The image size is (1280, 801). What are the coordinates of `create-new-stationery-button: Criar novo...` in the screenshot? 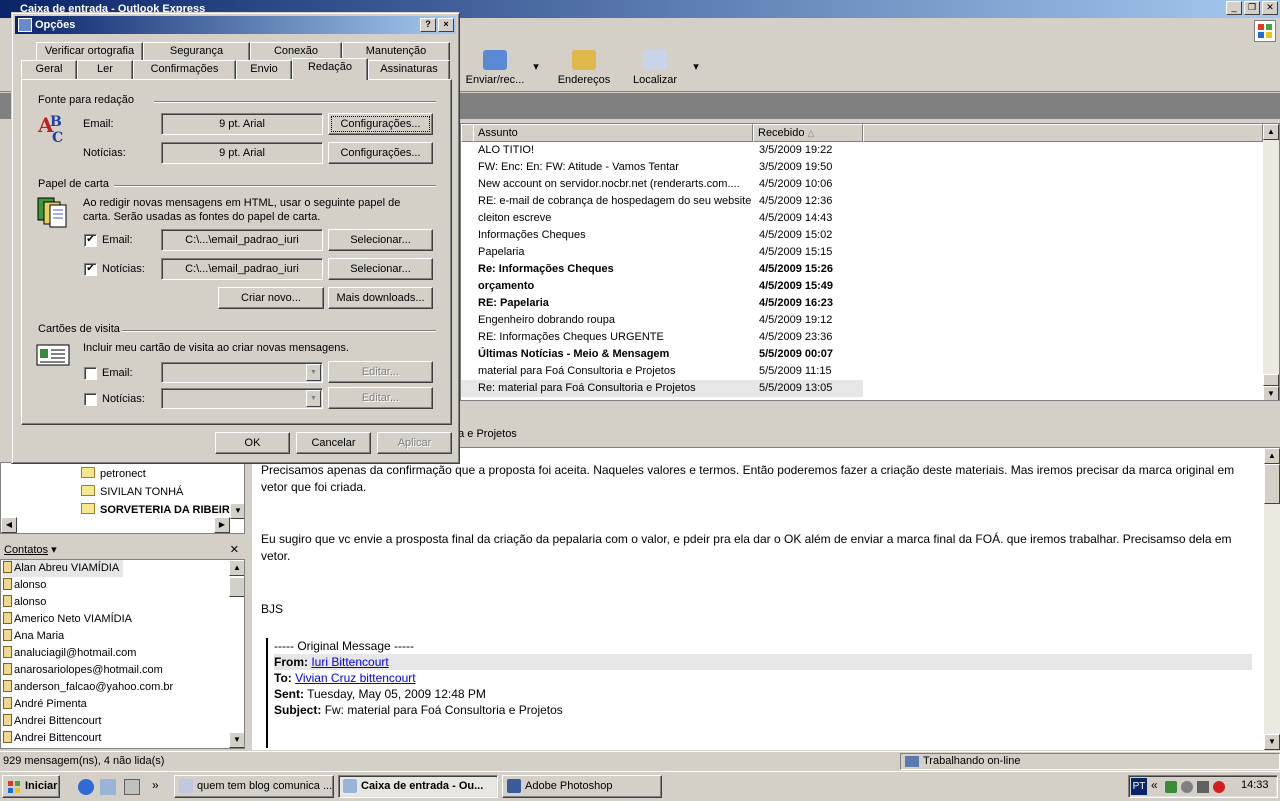 It's located at (271, 298).